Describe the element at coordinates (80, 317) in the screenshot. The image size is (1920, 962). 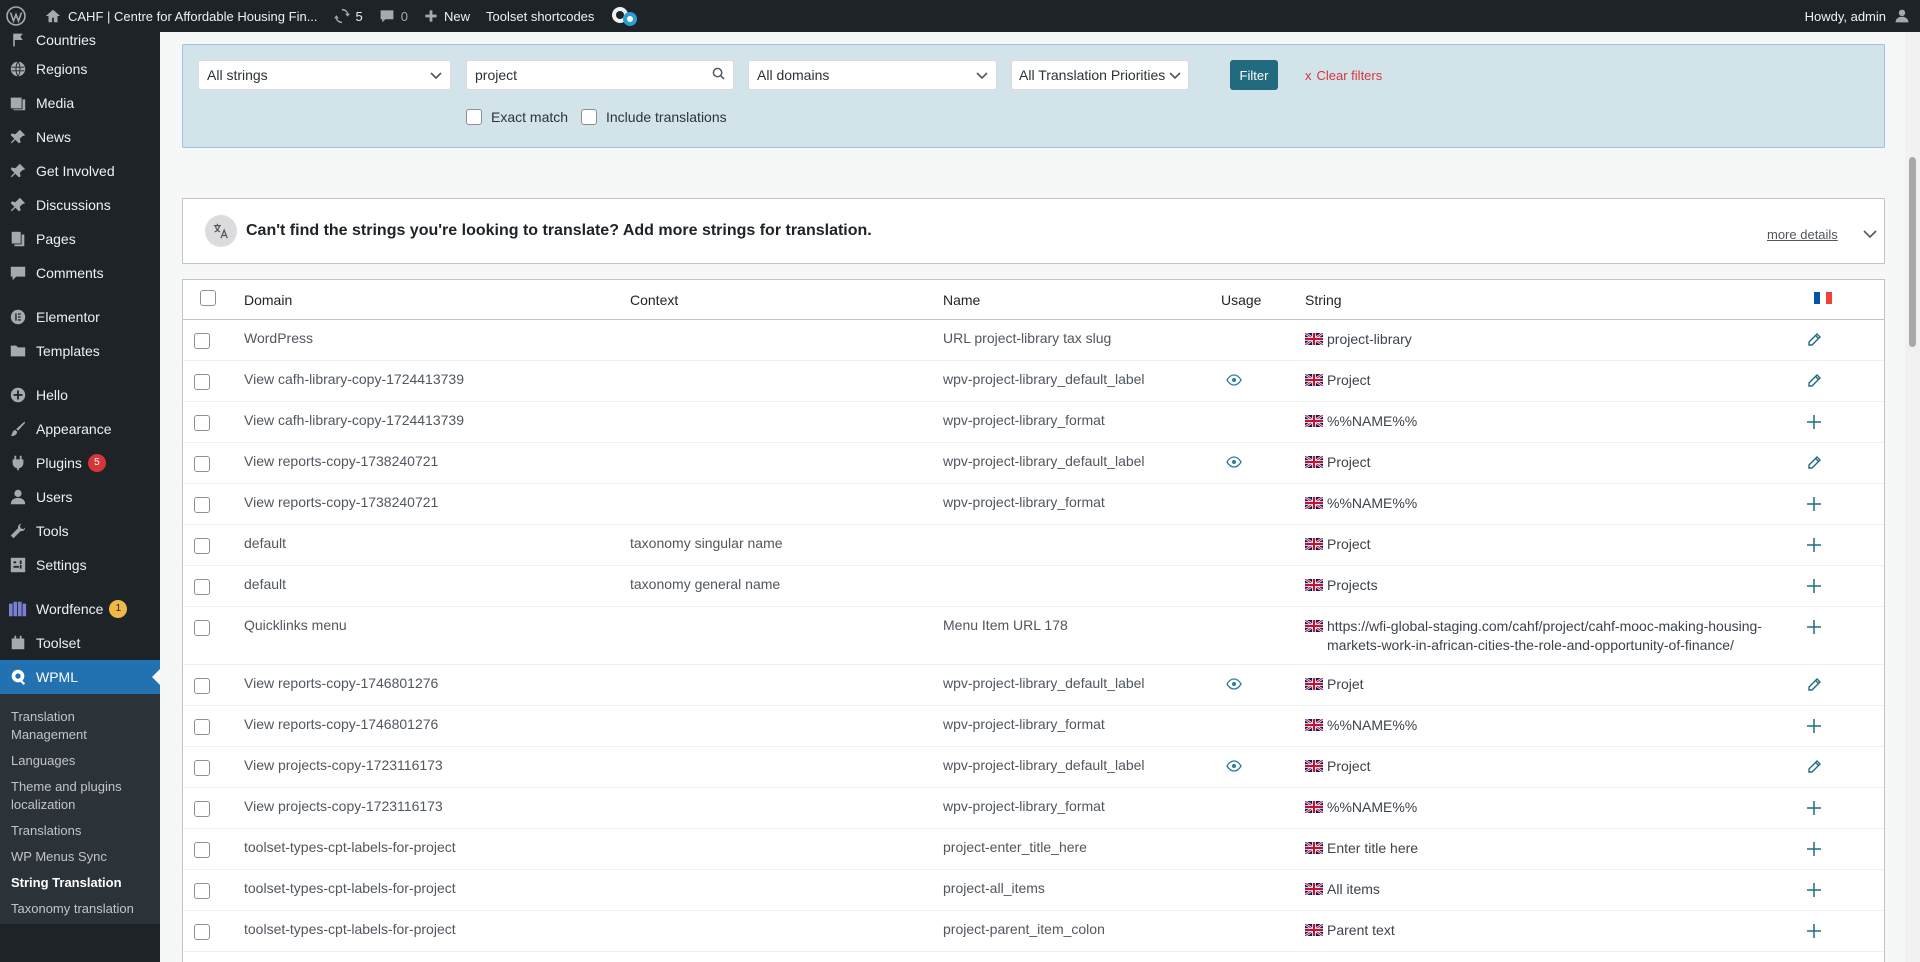
I see `menu-item-elementor: Elementor` at that location.